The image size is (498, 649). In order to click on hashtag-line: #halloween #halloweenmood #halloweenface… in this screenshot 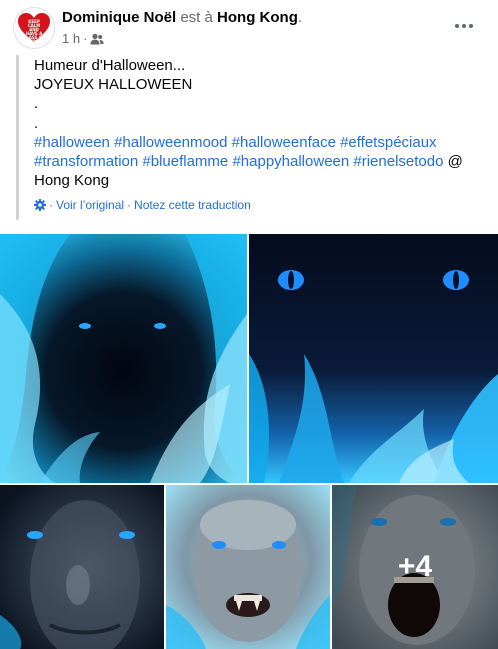, I will do `click(259, 142)`.